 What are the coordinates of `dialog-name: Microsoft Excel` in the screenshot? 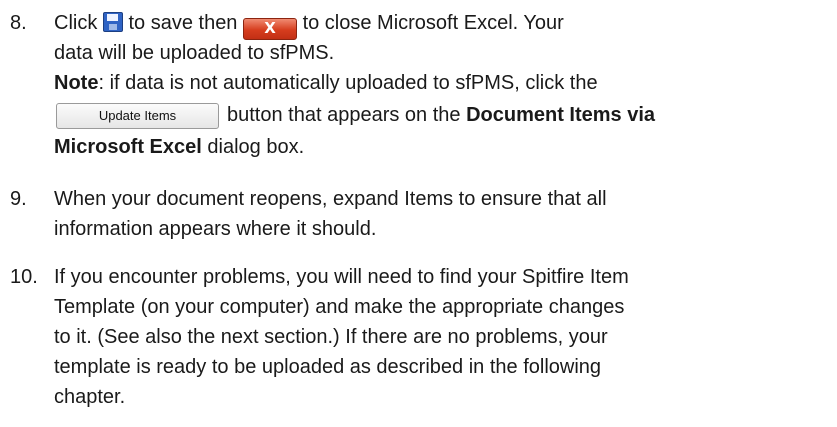 It's located at (128, 147).